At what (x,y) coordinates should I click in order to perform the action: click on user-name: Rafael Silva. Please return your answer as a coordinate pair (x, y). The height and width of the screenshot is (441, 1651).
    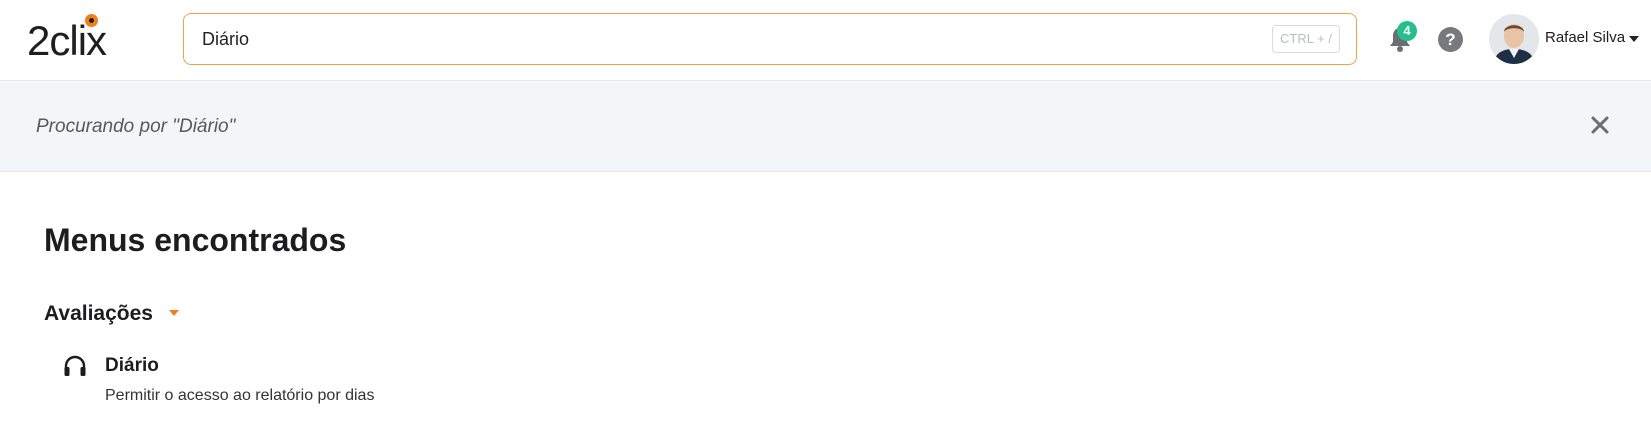
    Looking at the image, I should click on (1585, 37).